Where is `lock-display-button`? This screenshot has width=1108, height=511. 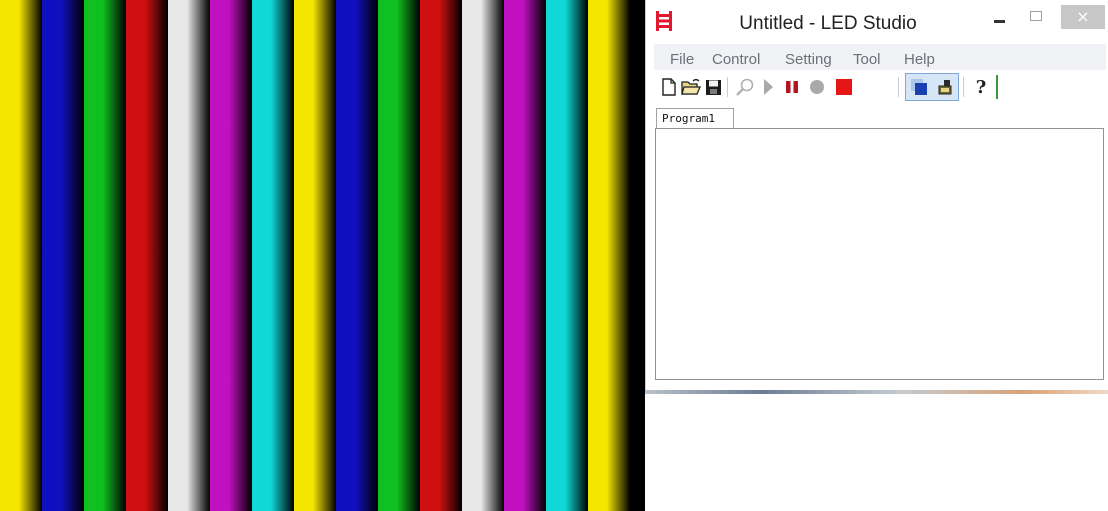
lock-display-button is located at coordinates (945, 87).